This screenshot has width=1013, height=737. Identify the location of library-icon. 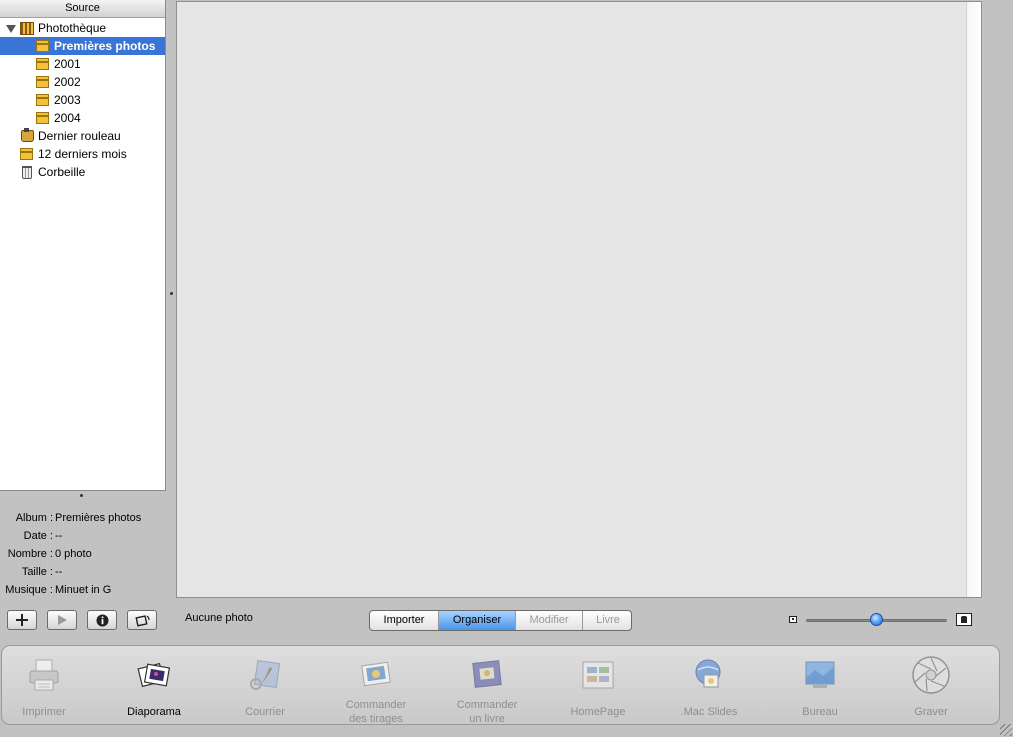
(27, 28).